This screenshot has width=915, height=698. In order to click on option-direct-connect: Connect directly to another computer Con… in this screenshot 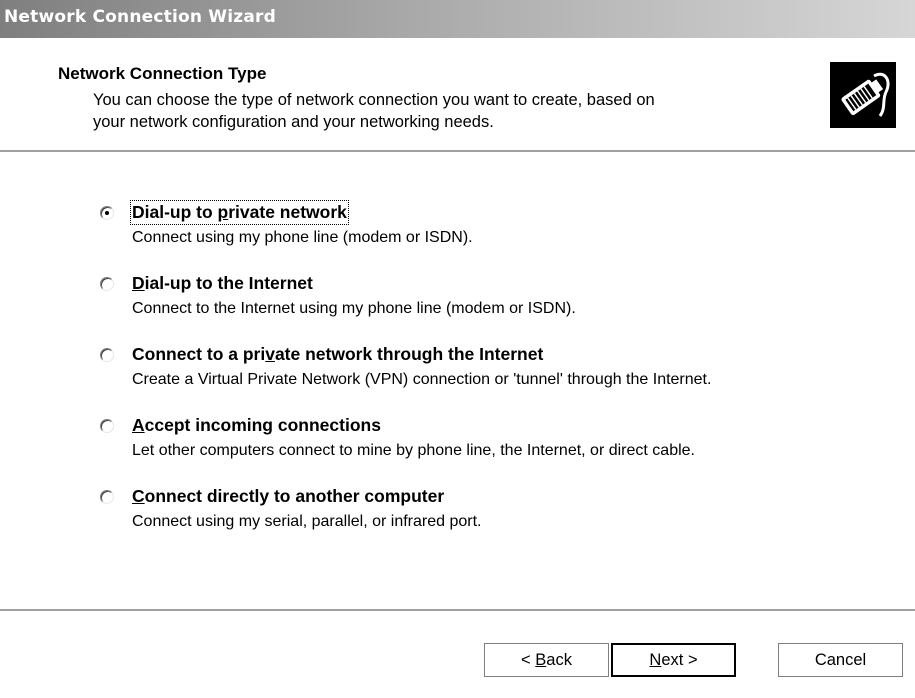, I will do `click(500, 511)`.